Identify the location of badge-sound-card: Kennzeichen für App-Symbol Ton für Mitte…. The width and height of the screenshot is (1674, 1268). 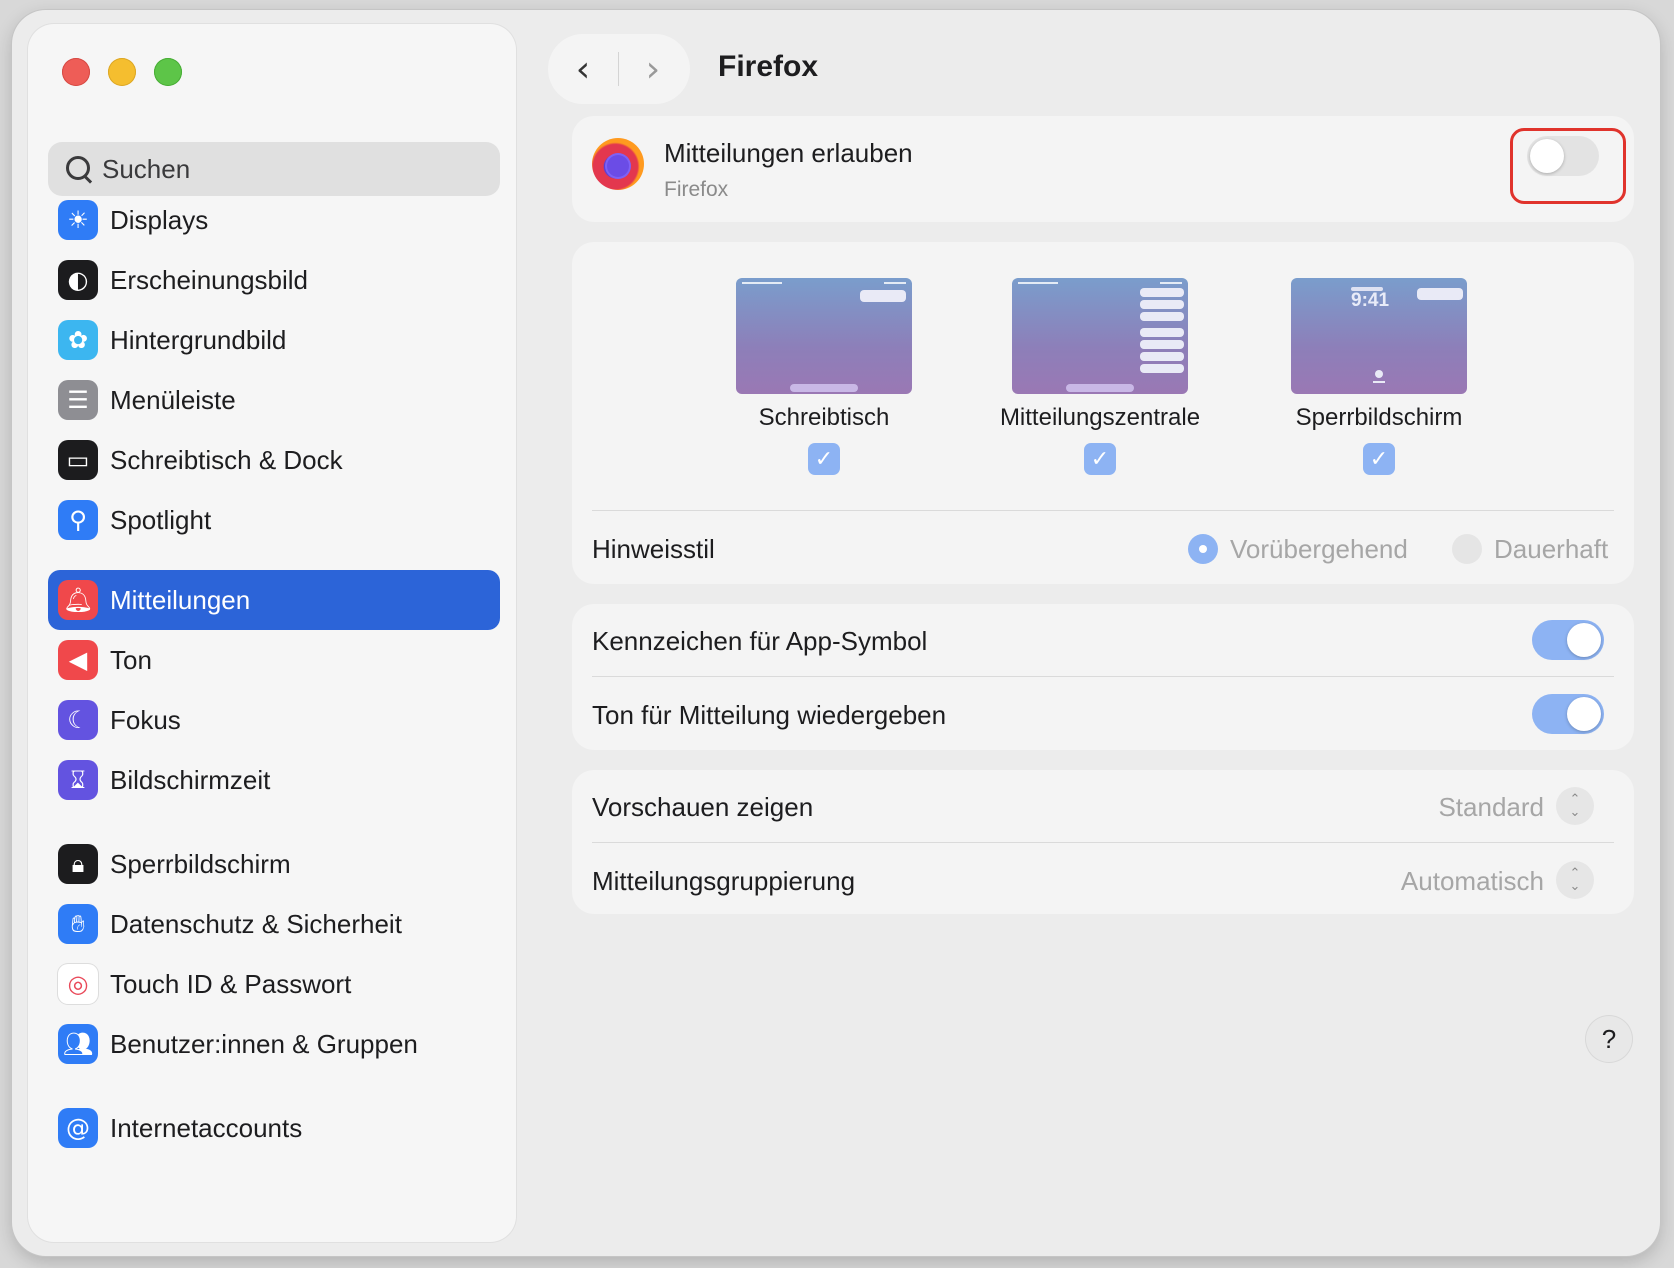
(1103, 677).